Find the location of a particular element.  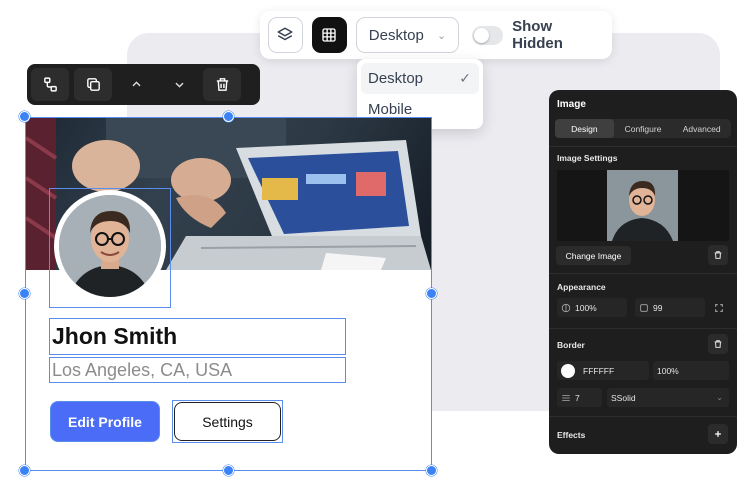

add-effect-button is located at coordinates (718, 434).